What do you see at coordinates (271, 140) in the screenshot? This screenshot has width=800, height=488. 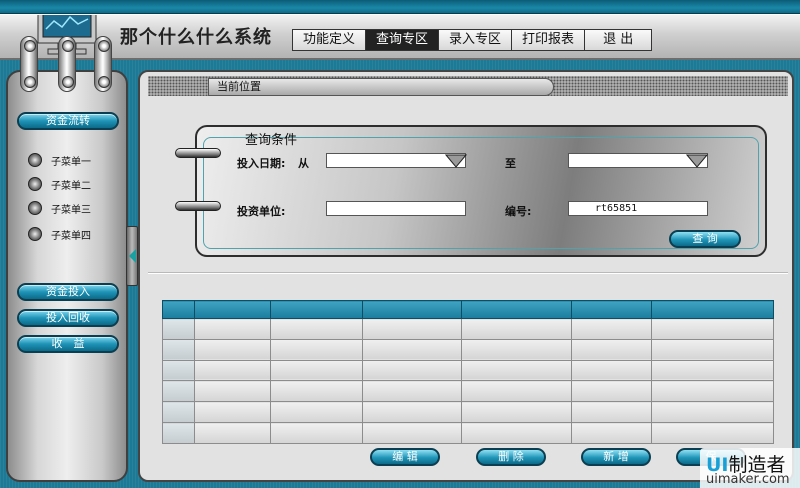 I see `query-title: 查询条件` at bounding box center [271, 140].